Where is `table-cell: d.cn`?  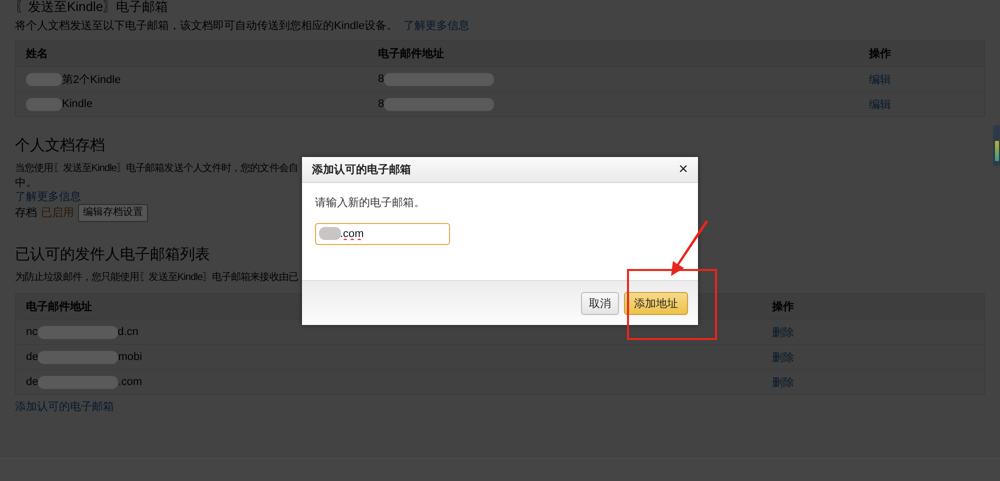 table-cell: d.cn is located at coordinates (128, 332).